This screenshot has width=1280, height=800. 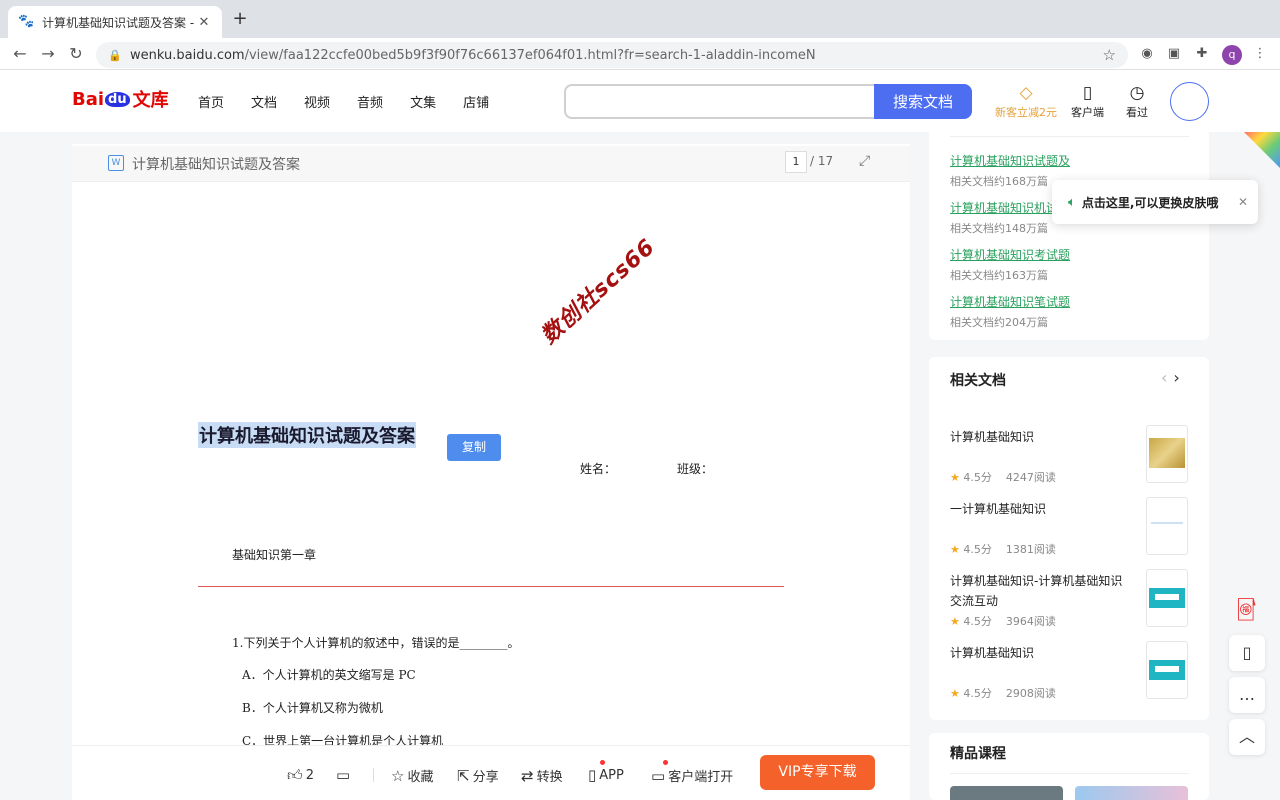 I want to click on mobile-icon: ▯, so click(x=1247, y=653).